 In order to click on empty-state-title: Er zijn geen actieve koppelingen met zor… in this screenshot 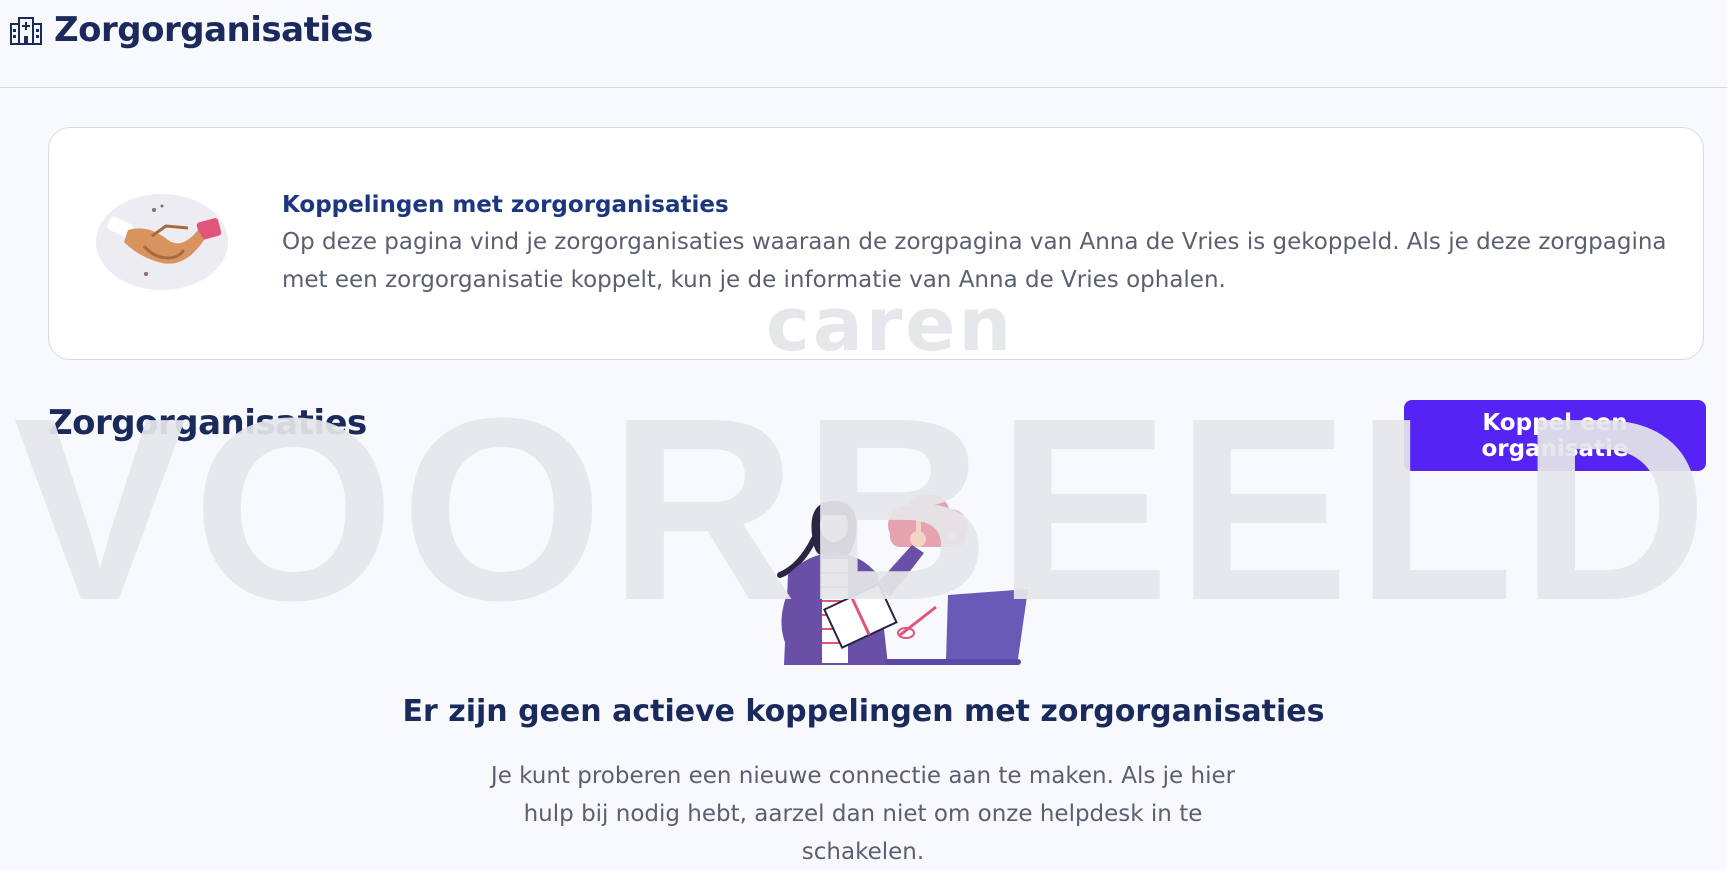, I will do `click(863, 711)`.